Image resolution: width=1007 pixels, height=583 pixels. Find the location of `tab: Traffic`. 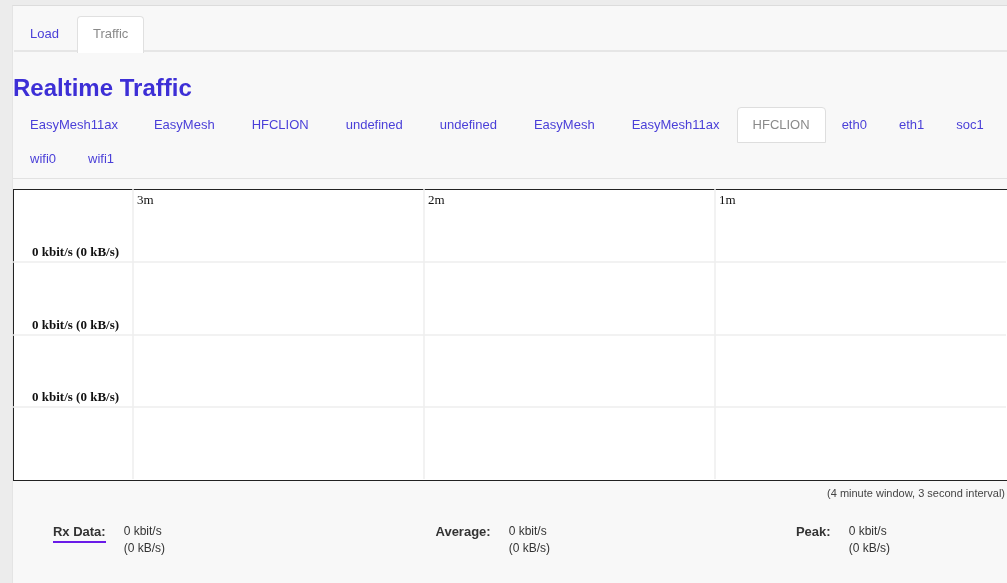

tab: Traffic is located at coordinates (110, 34).